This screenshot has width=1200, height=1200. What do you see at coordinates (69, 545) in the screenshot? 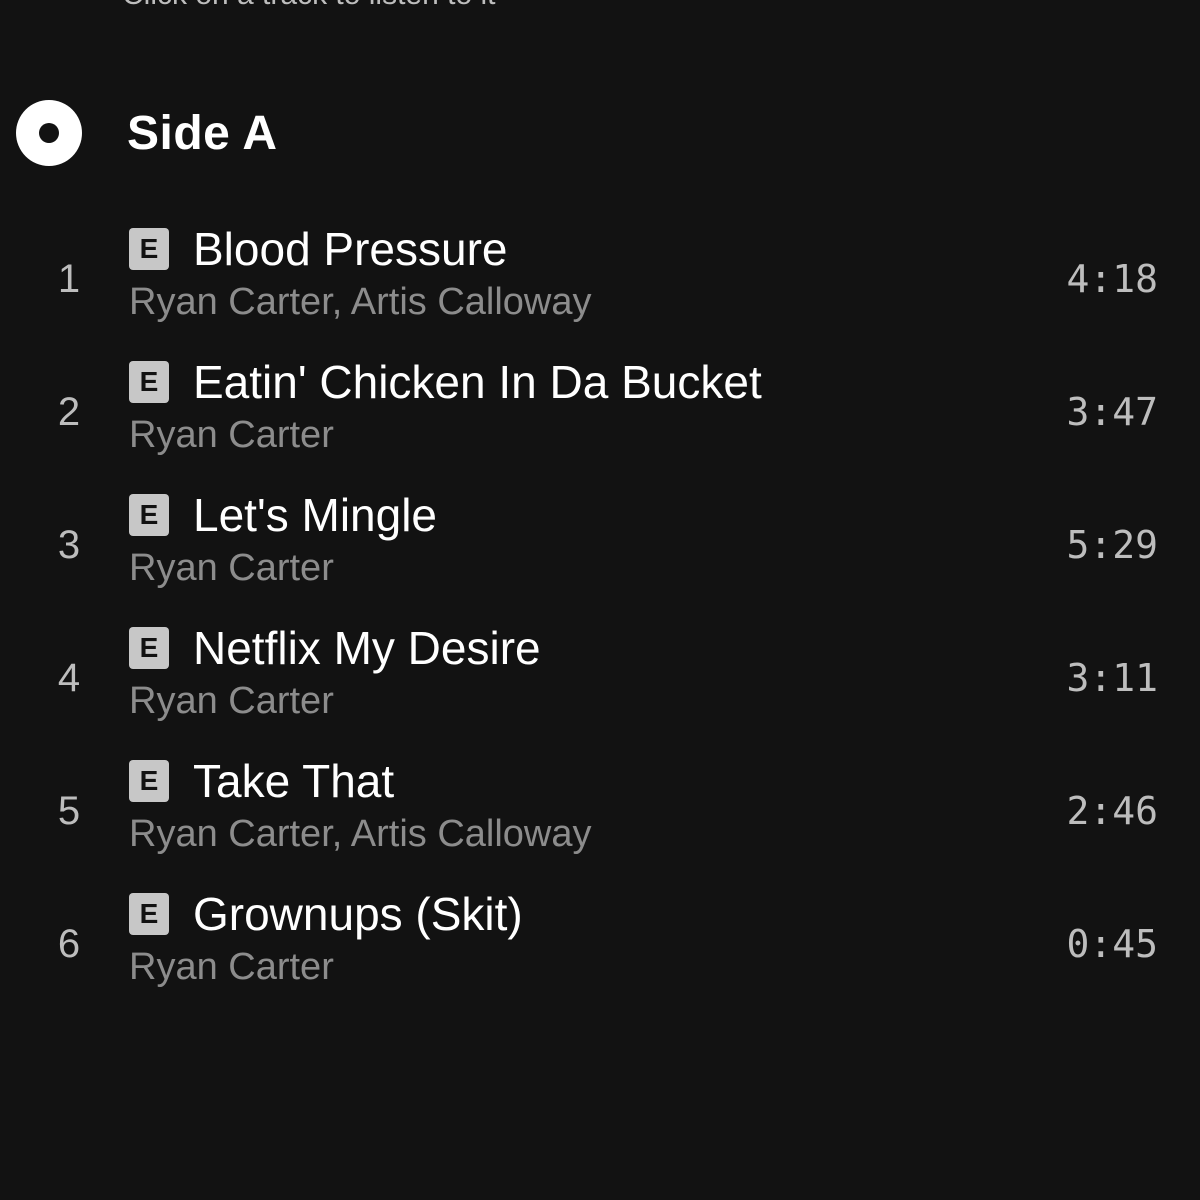
I see `track-number: 3` at bounding box center [69, 545].